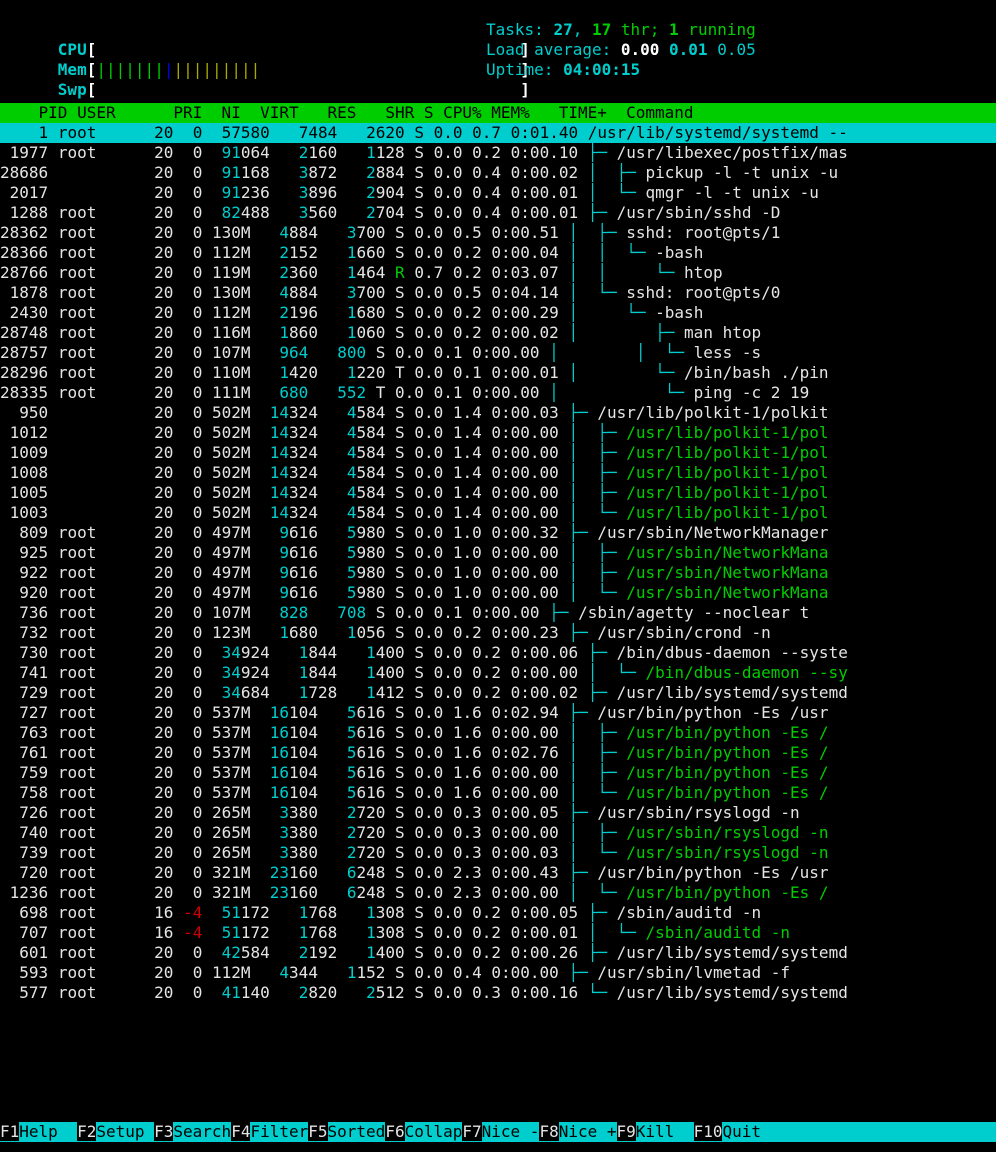 This screenshot has width=996, height=1152. Describe the element at coordinates (472, 1131) in the screenshot. I see `function-key-f7: F7` at that location.